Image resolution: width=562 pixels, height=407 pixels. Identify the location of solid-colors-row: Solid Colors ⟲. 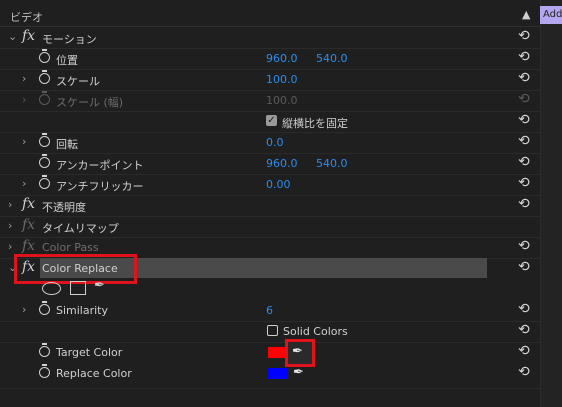
(270, 332).